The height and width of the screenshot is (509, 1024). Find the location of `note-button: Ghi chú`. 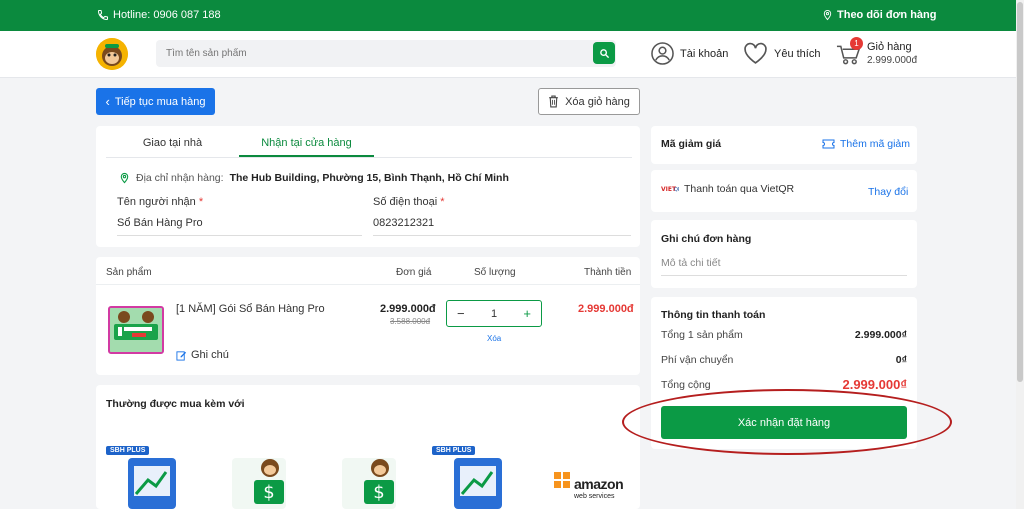

note-button: Ghi chú is located at coordinates (202, 355).